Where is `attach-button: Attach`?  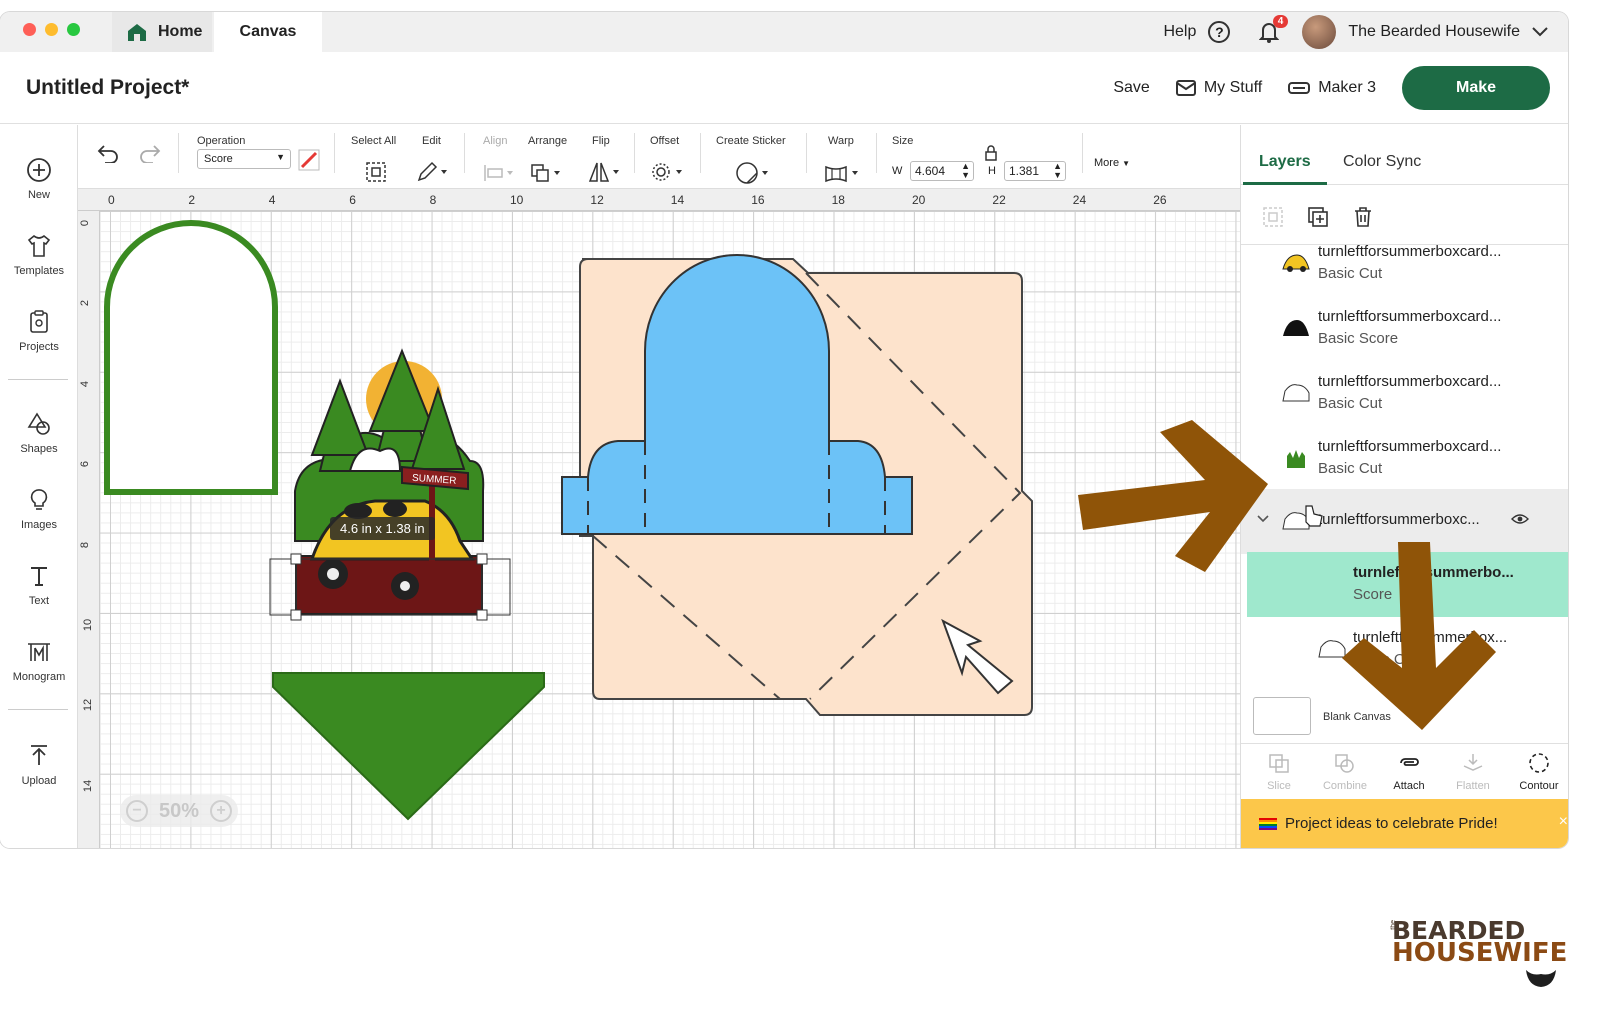 attach-button: Attach is located at coordinates (1409, 772).